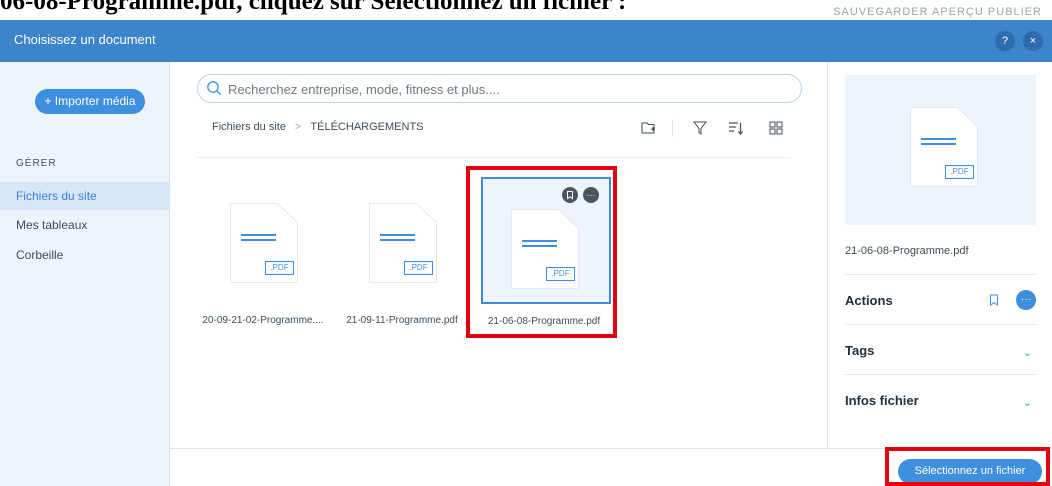  What do you see at coordinates (940, 349) in the screenshot?
I see `tags-row: Tags ⌄` at bounding box center [940, 349].